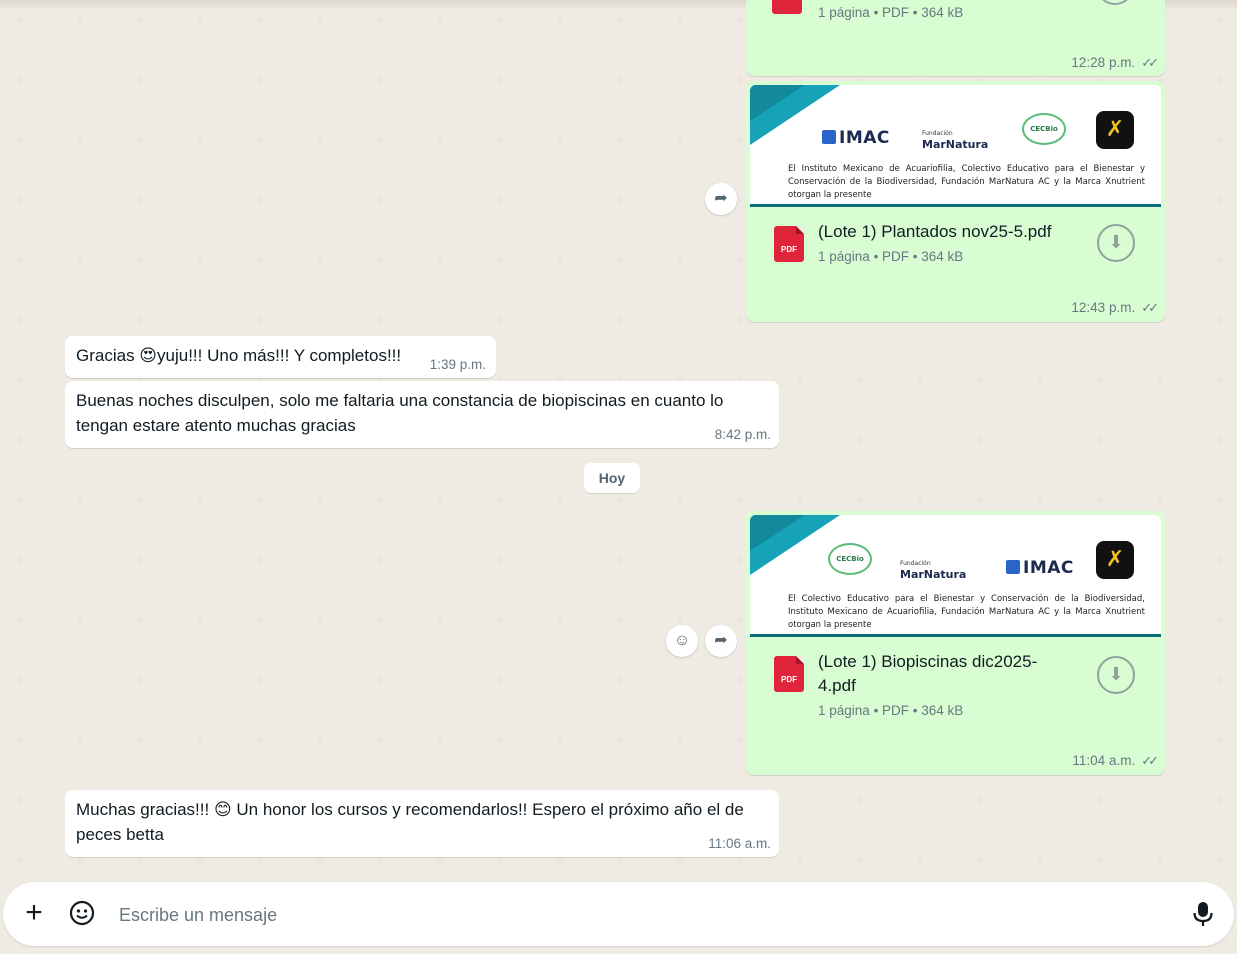 Image resolution: width=1237 pixels, height=954 pixels. Describe the element at coordinates (943, 674) in the screenshot. I see `file-name: (Lote 1) Biopiscinas dic2025-4.pdf` at that location.